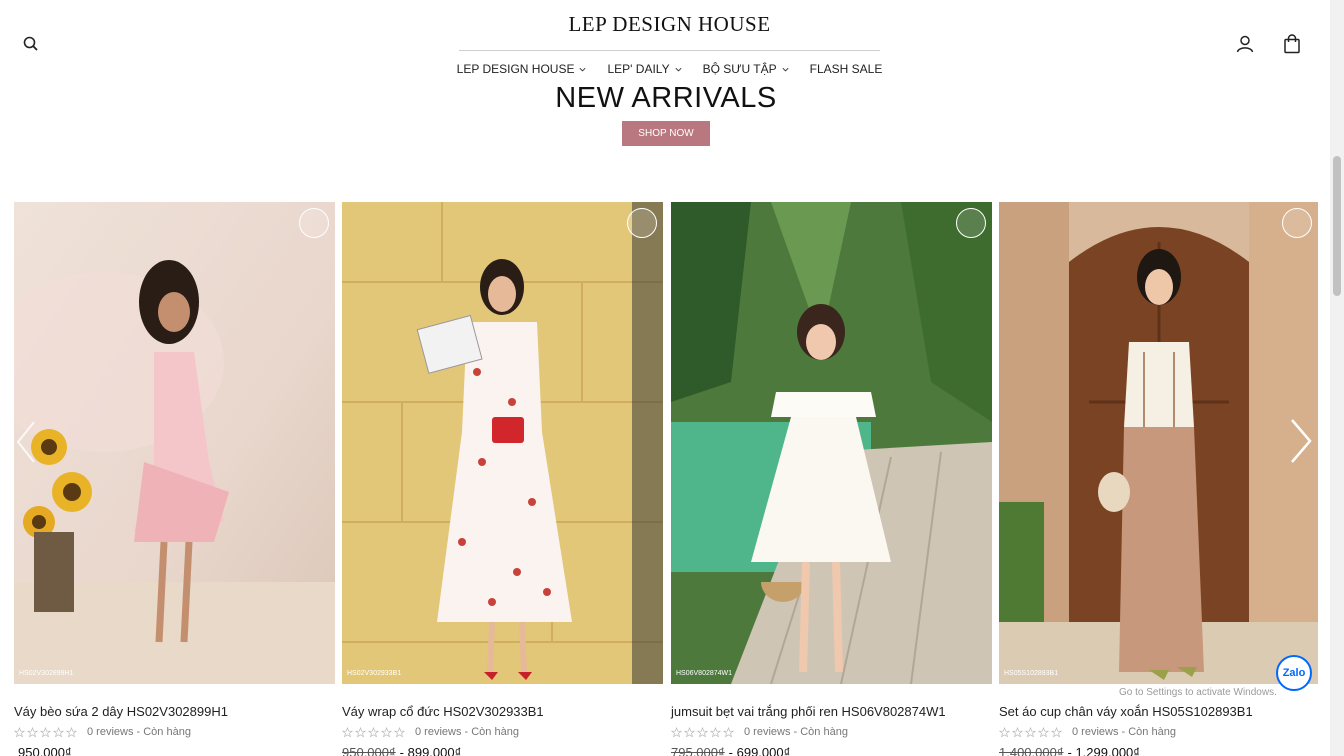 Image resolution: width=1344 pixels, height=756 pixels. I want to click on product-name: Váy wrap cổ đức HS02V302933B1, so click(443, 711).